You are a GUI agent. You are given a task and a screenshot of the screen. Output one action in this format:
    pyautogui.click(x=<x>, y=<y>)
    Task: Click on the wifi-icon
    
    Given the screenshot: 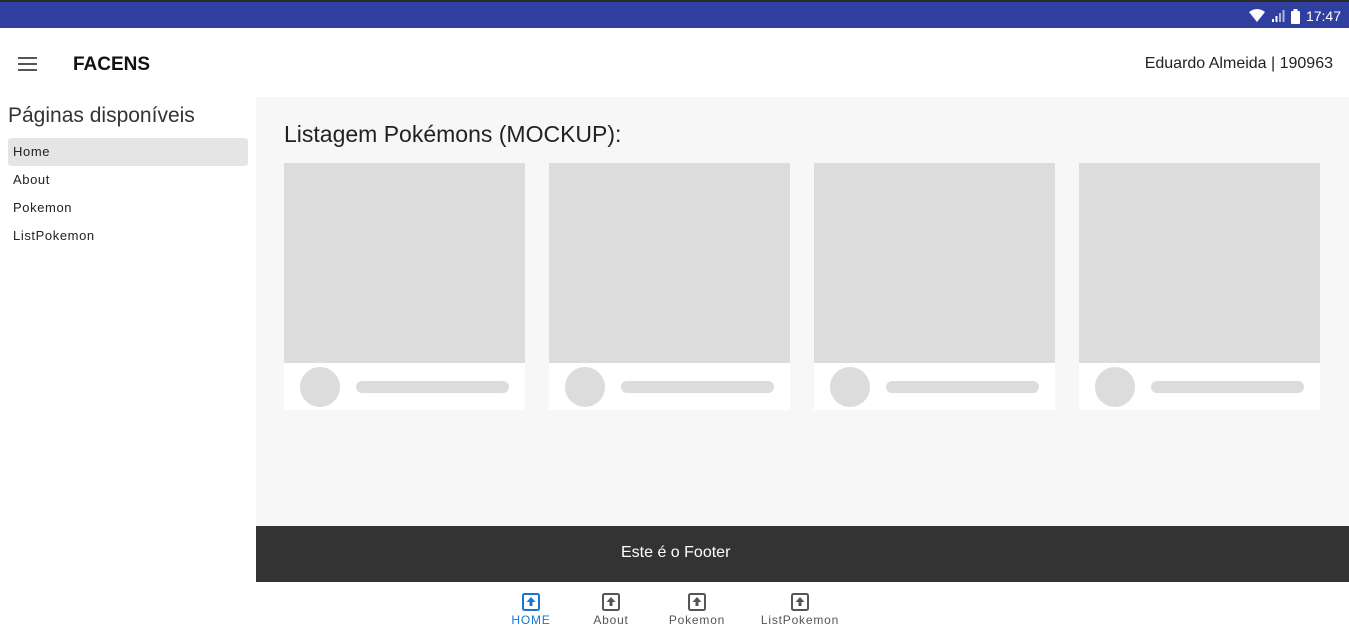 What is the action you would take?
    pyautogui.click(x=1256, y=15)
    